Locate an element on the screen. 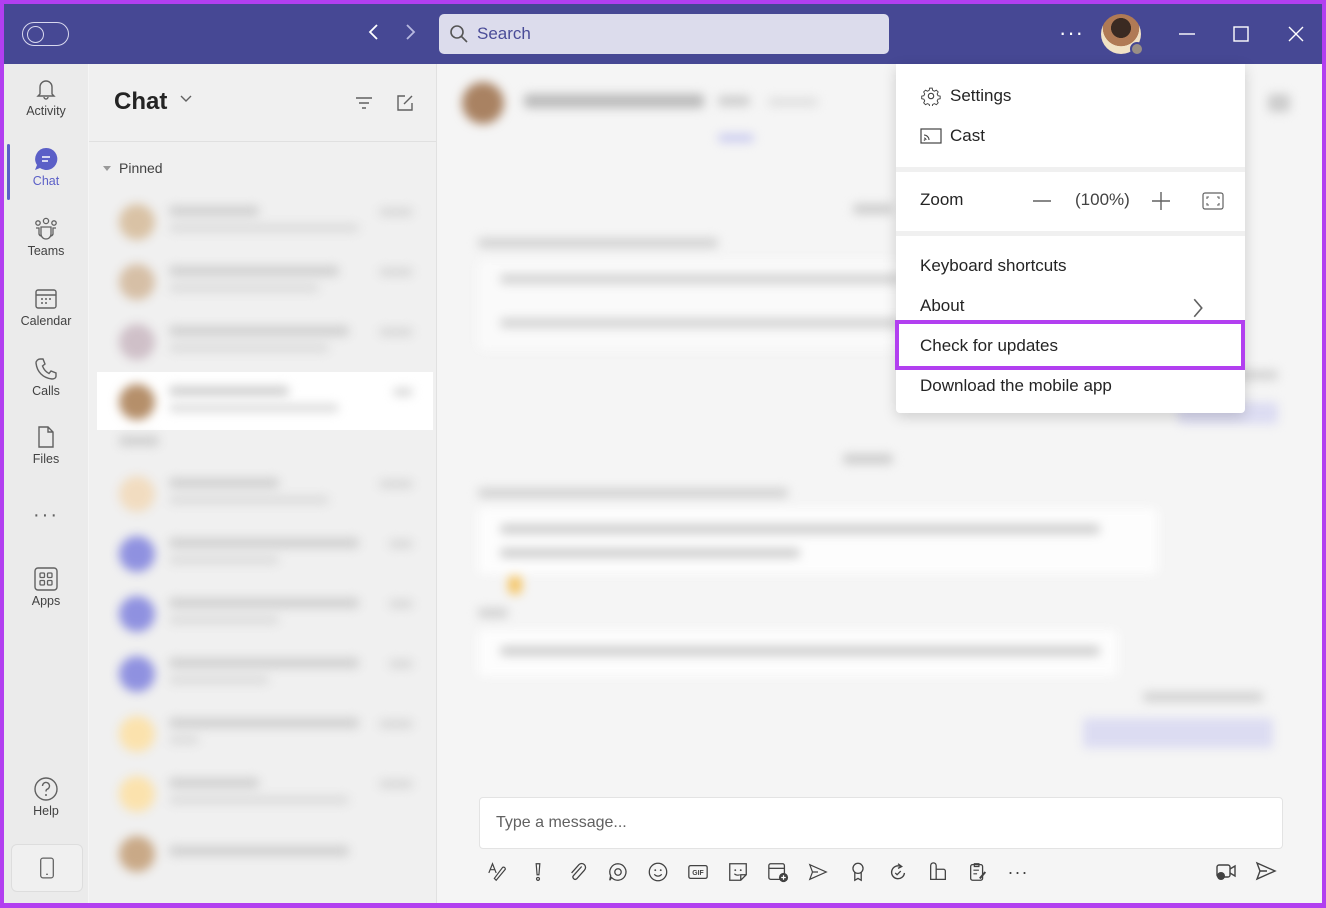  more-options-button: ··· is located at coordinates (1071, 33).